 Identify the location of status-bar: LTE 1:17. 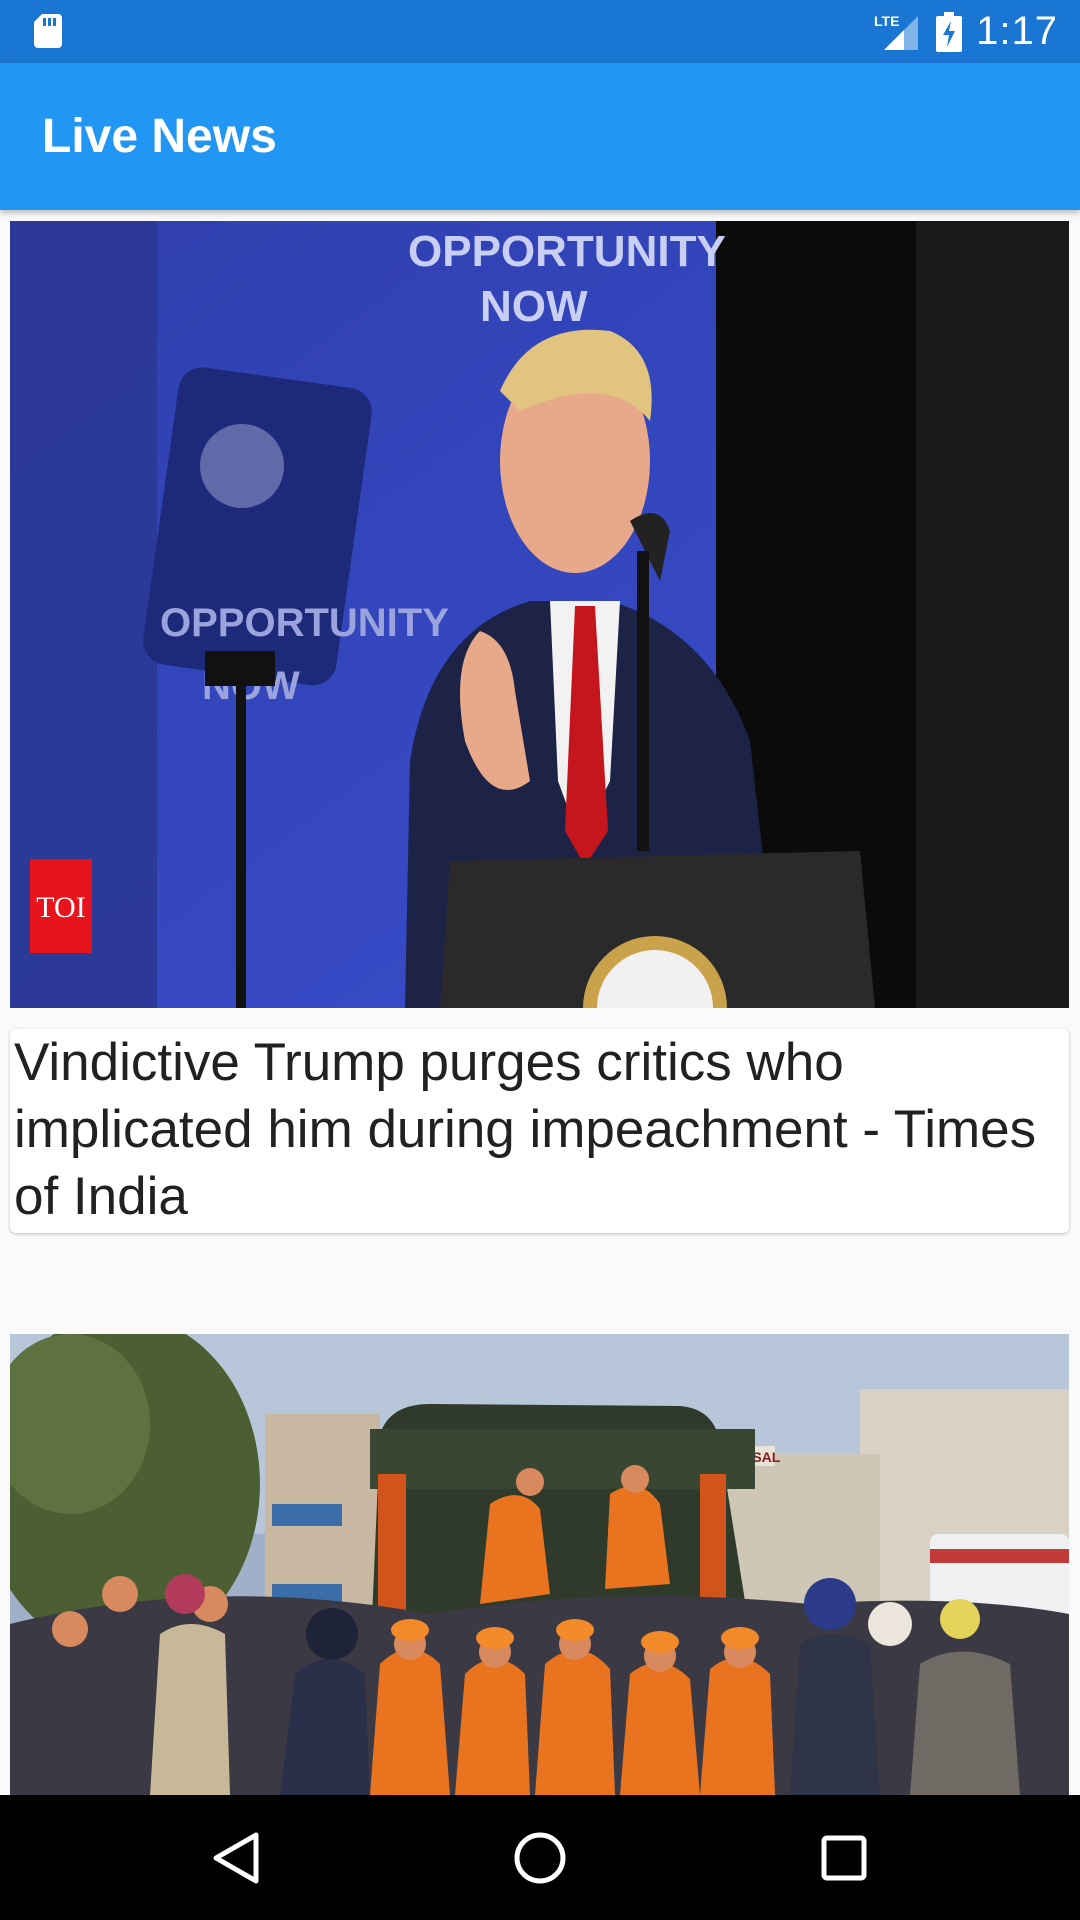
(540, 31).